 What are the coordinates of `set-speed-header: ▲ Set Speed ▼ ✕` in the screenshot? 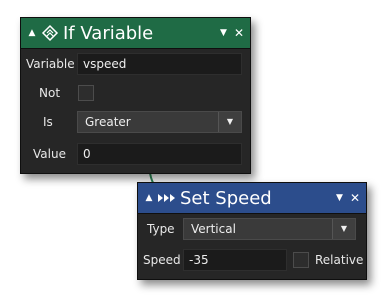 It's located at (252, 198).